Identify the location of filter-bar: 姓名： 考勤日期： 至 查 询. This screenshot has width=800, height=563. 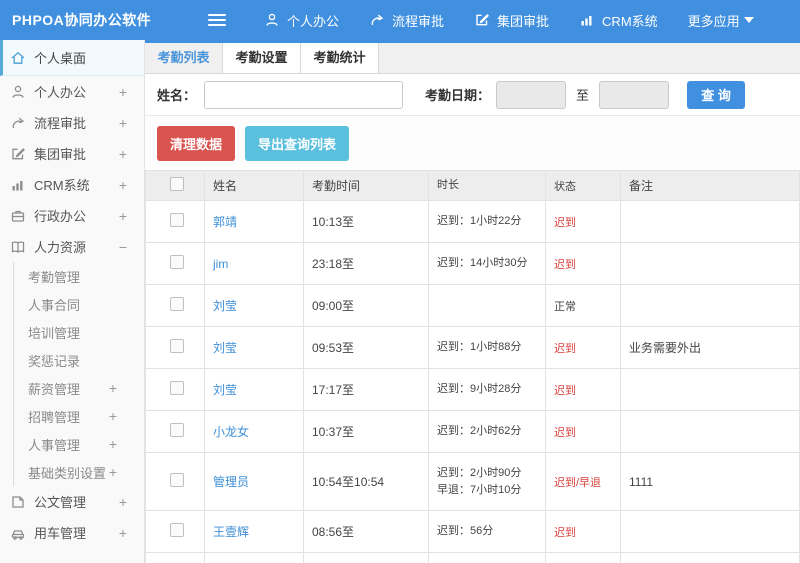
(472, 95).